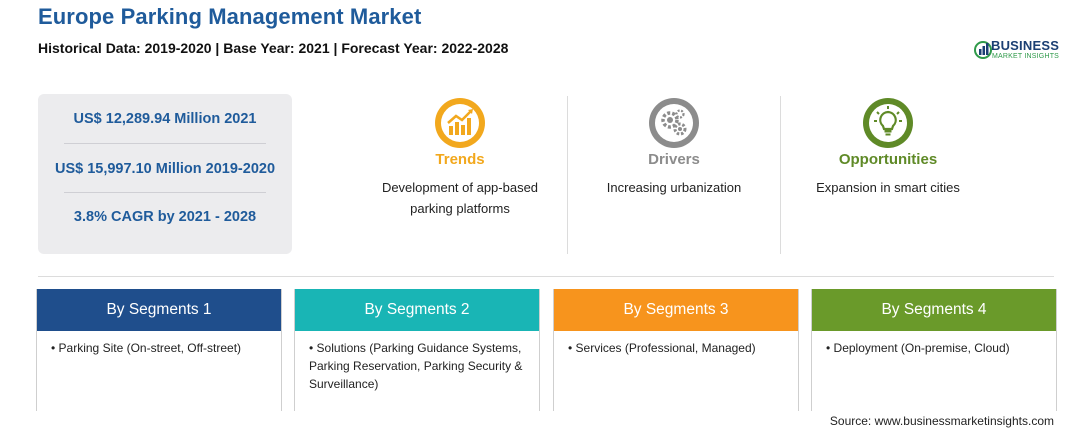 The height and width of the screenshot is (430, 1092). I want to click on stat-market-value-historical: US$ 15,997.10 Million 2019-2020, so click(165, 169).